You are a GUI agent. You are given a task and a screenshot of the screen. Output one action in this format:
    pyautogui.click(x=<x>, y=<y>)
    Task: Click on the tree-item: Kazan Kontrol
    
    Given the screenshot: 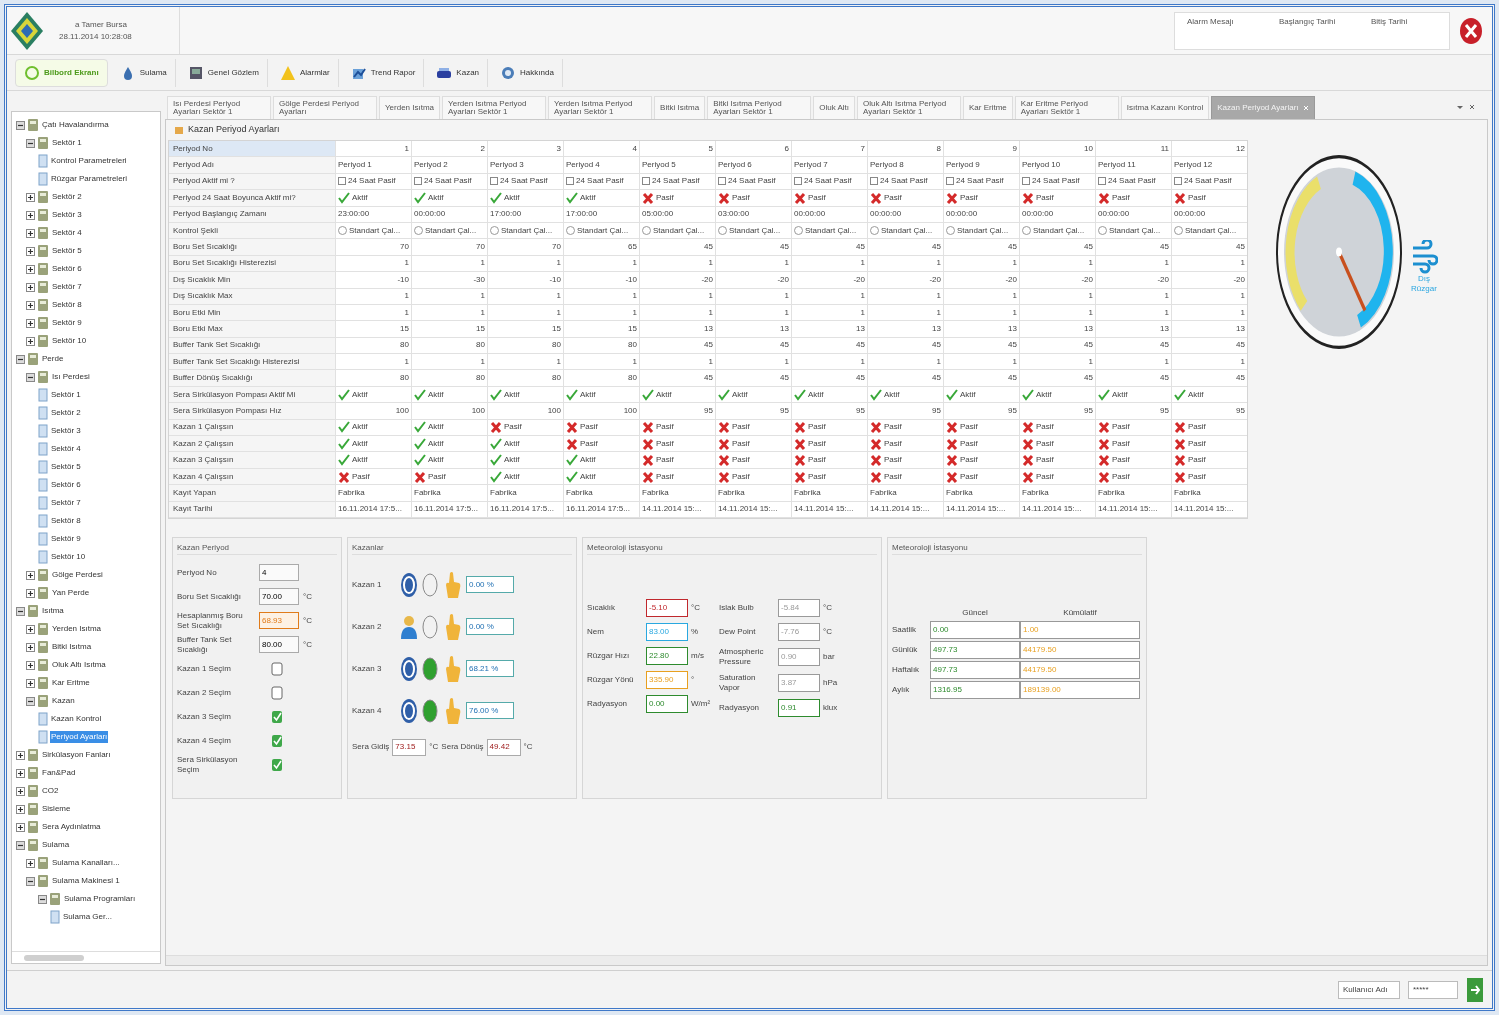 What is the action you would take?
    pyautogui.click(x=76, y=719)
    